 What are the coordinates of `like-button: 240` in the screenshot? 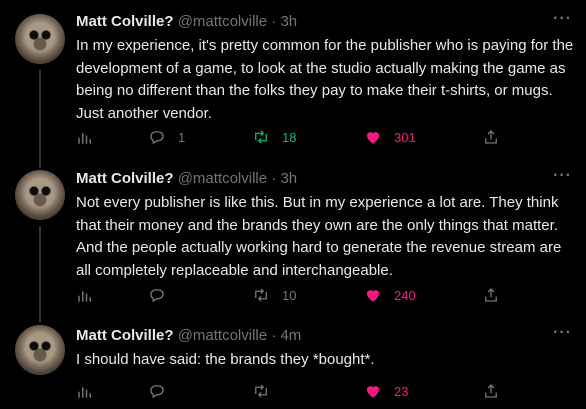 It's located at (390, 295).